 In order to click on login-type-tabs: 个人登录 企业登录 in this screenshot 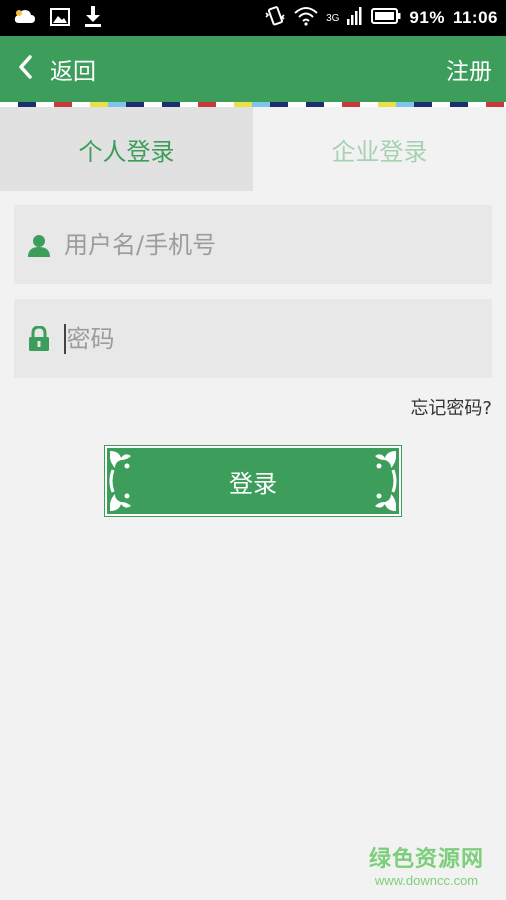, I will do `click(253, 149)`.